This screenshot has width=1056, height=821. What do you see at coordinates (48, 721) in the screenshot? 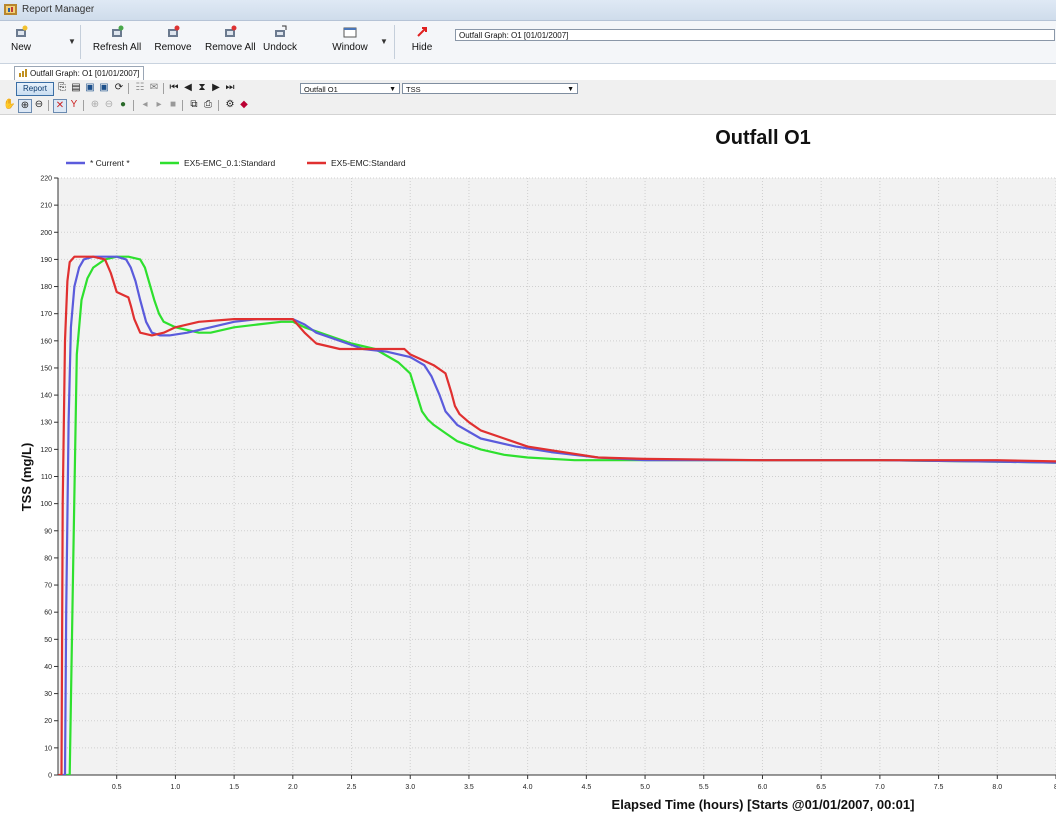
I see `y-tick-label: 20` at bounding box center [48, 721].